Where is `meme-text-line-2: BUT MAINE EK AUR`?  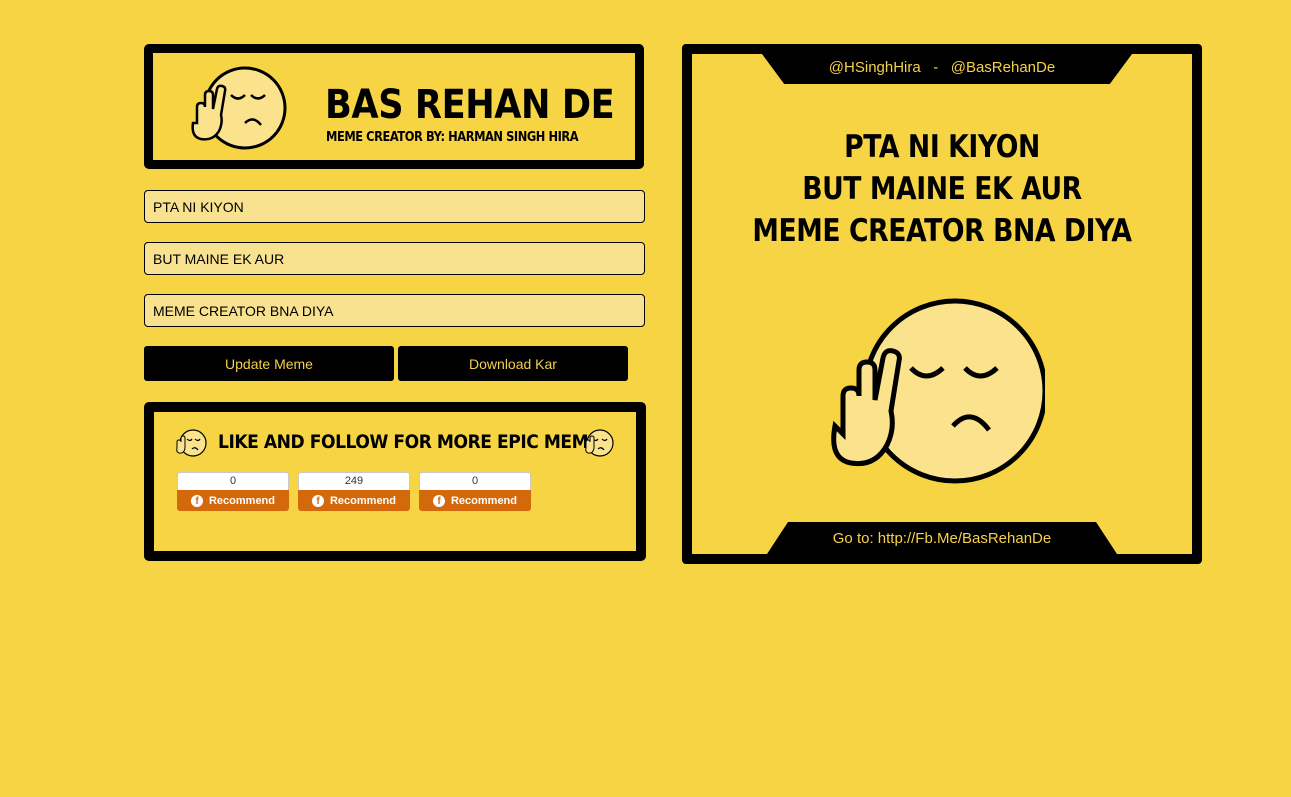
meme-text-line-2: BUT MAINE EK AUR is located at coordinates (942, 189).